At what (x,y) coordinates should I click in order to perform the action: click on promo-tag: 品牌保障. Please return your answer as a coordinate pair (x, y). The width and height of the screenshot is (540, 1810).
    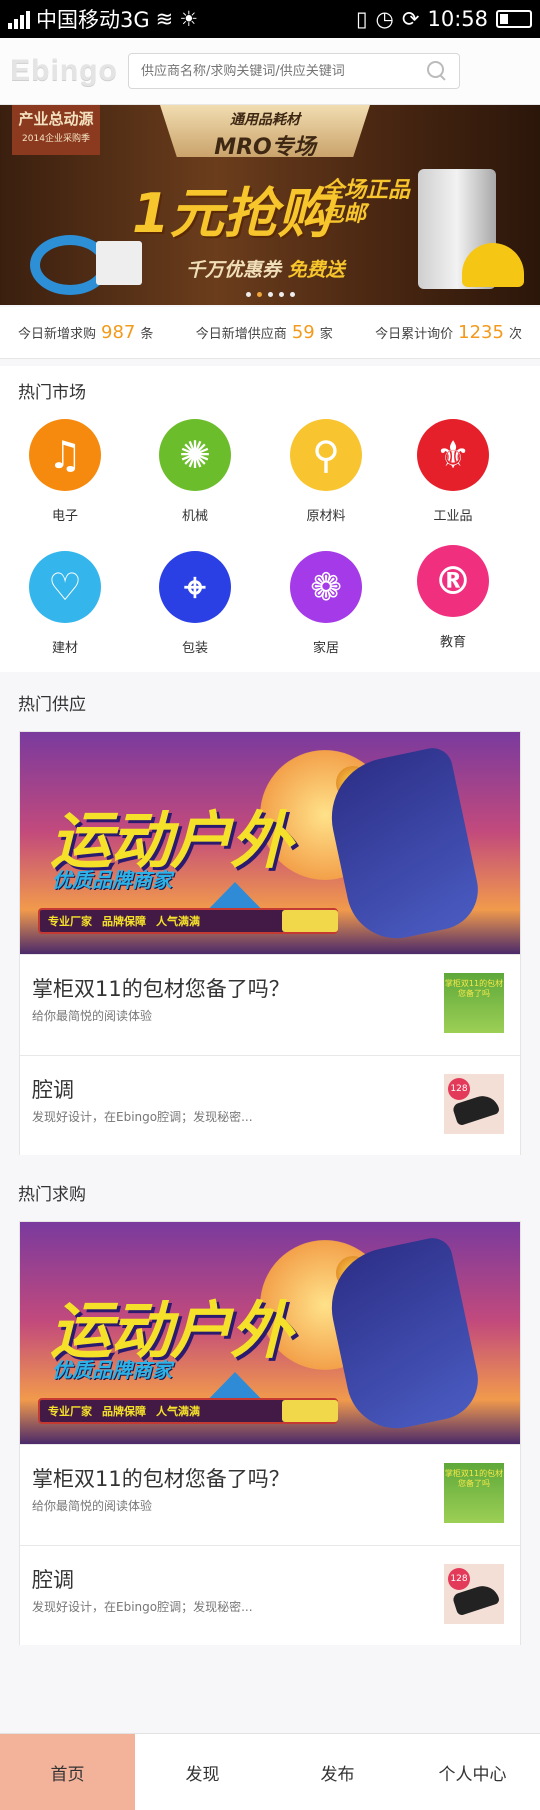
    Looking at the image, I should click on (124, 921).